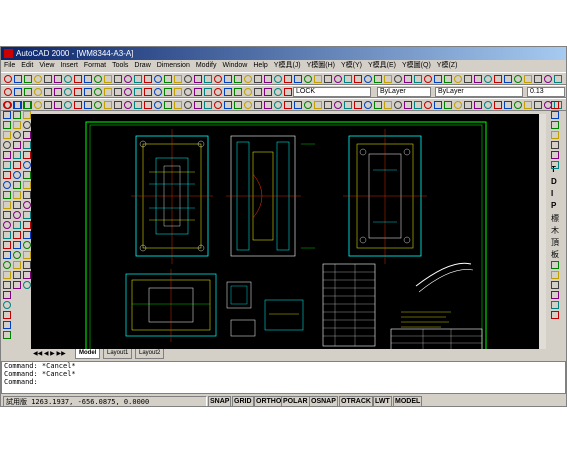  Describe the element at coordinates (142, 66) in the screenshot. I see `menu-draw: Draw` at that location.